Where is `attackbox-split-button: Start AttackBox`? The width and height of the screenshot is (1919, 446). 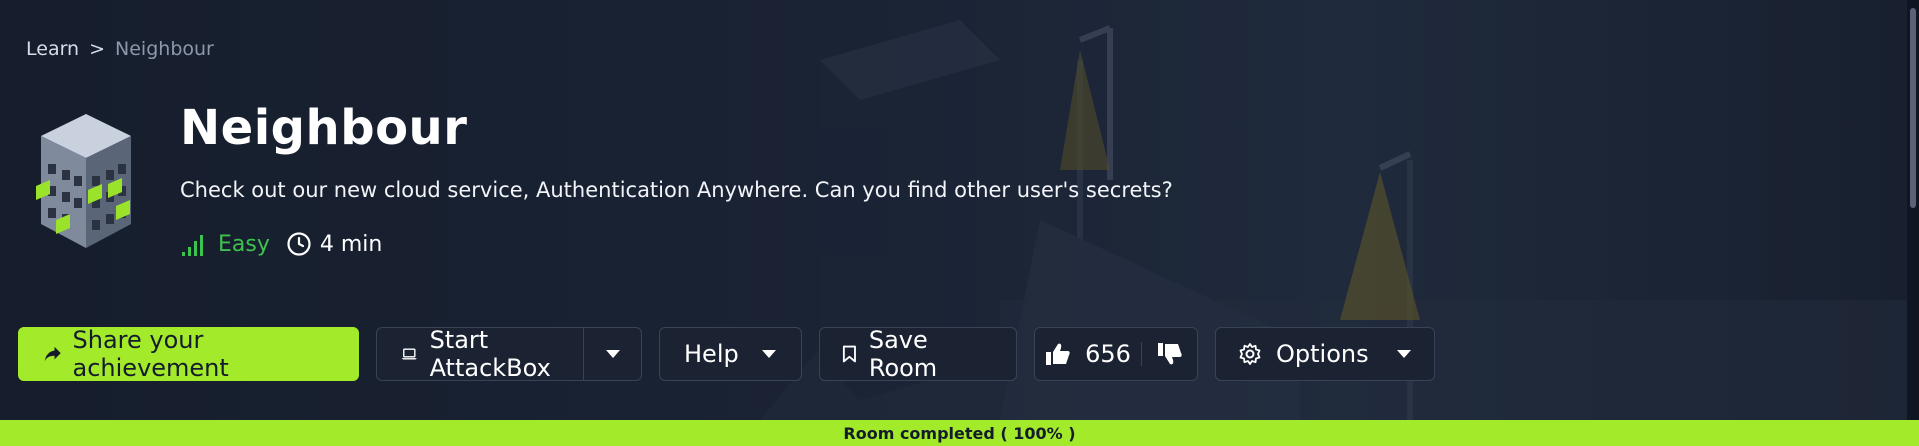
attackbox-split-button: Start AttackBox is located at coordinates (509, 354).